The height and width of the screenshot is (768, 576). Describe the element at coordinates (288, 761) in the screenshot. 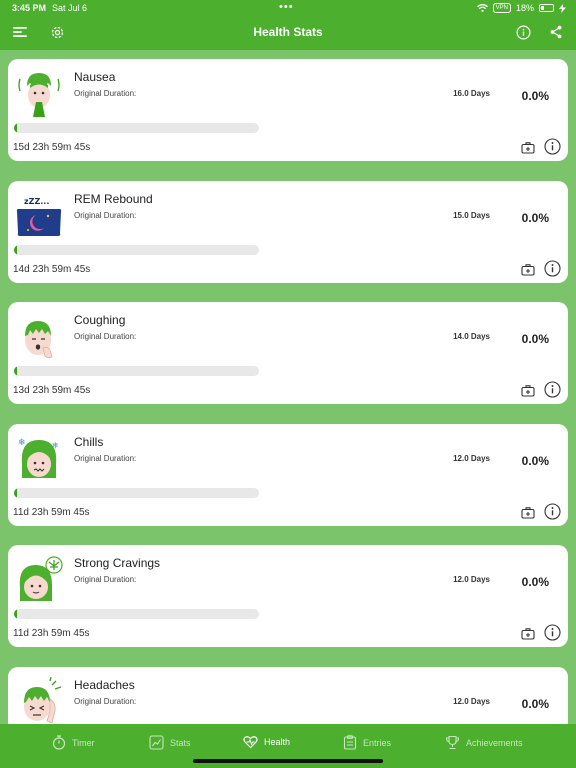

I see `home-indicator` at that location.